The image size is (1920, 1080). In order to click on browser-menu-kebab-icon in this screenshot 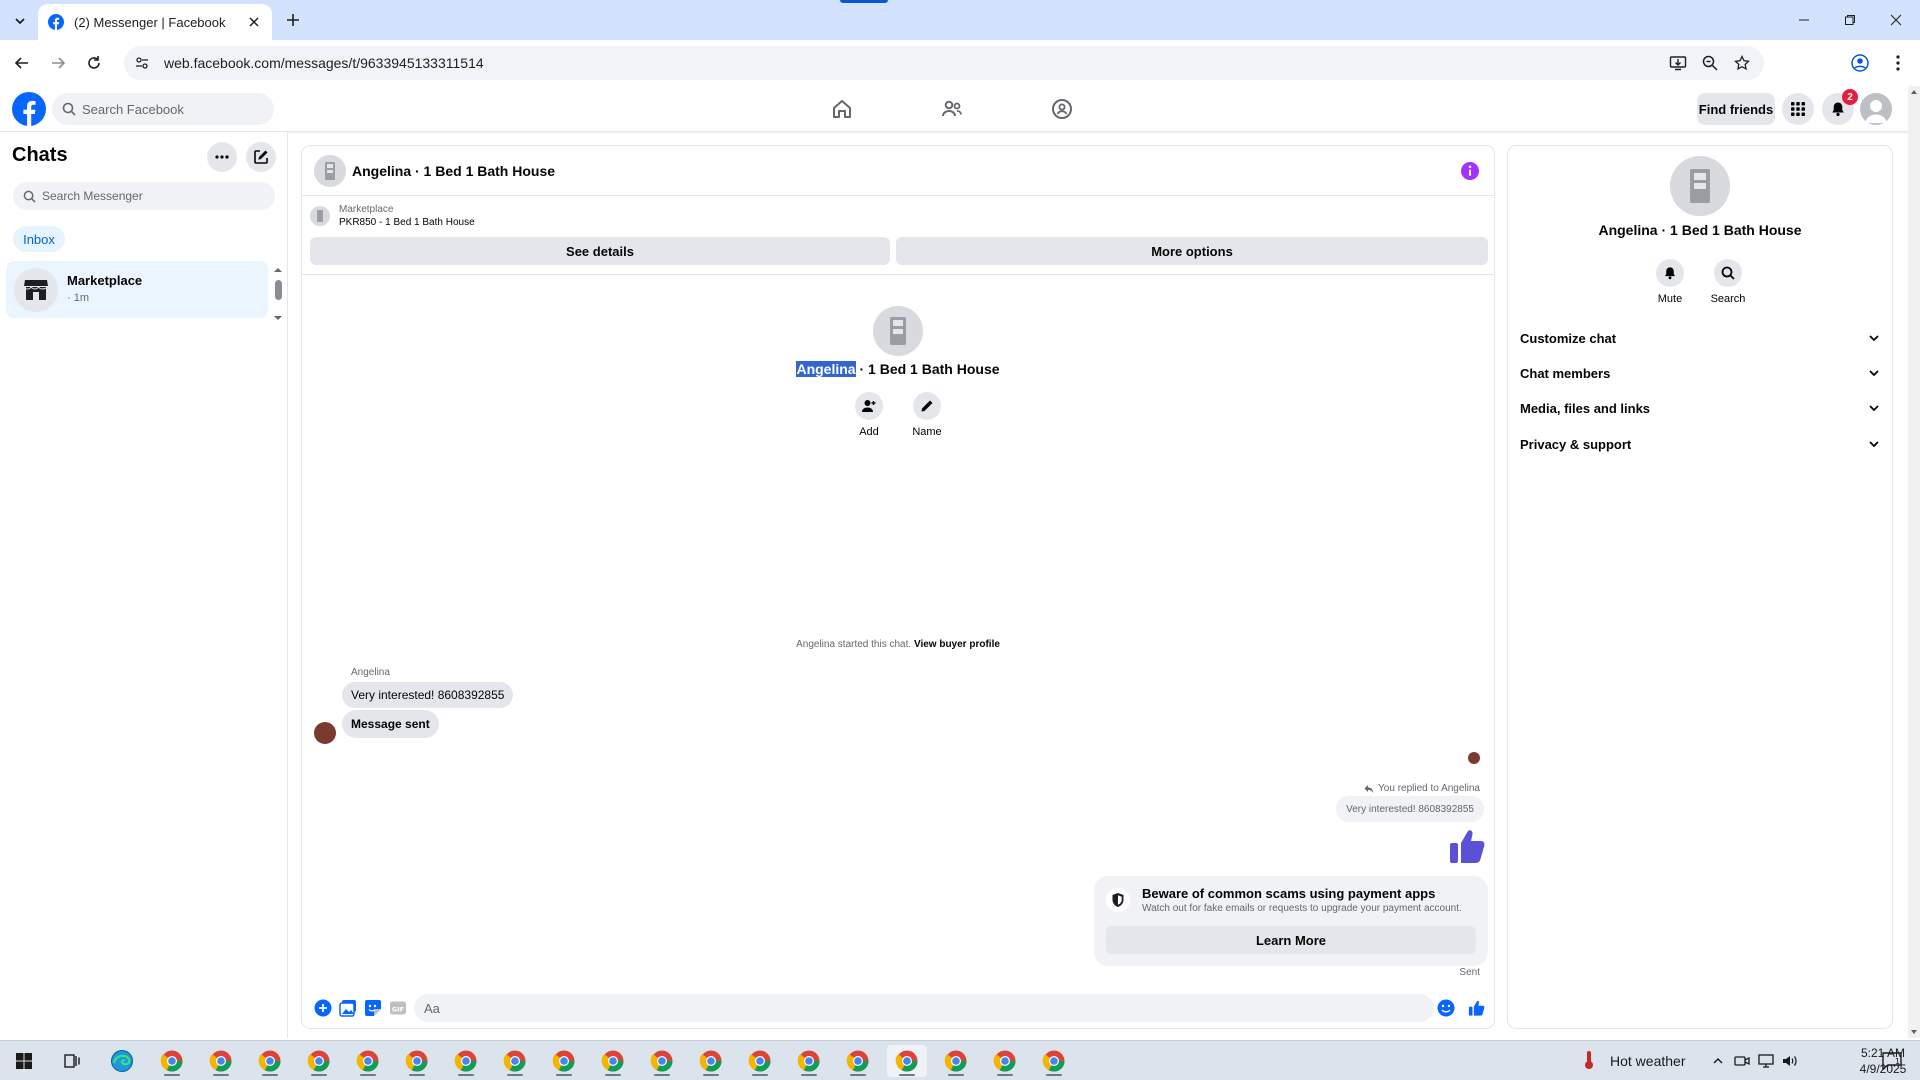, I will do `click(1898, 63)`.